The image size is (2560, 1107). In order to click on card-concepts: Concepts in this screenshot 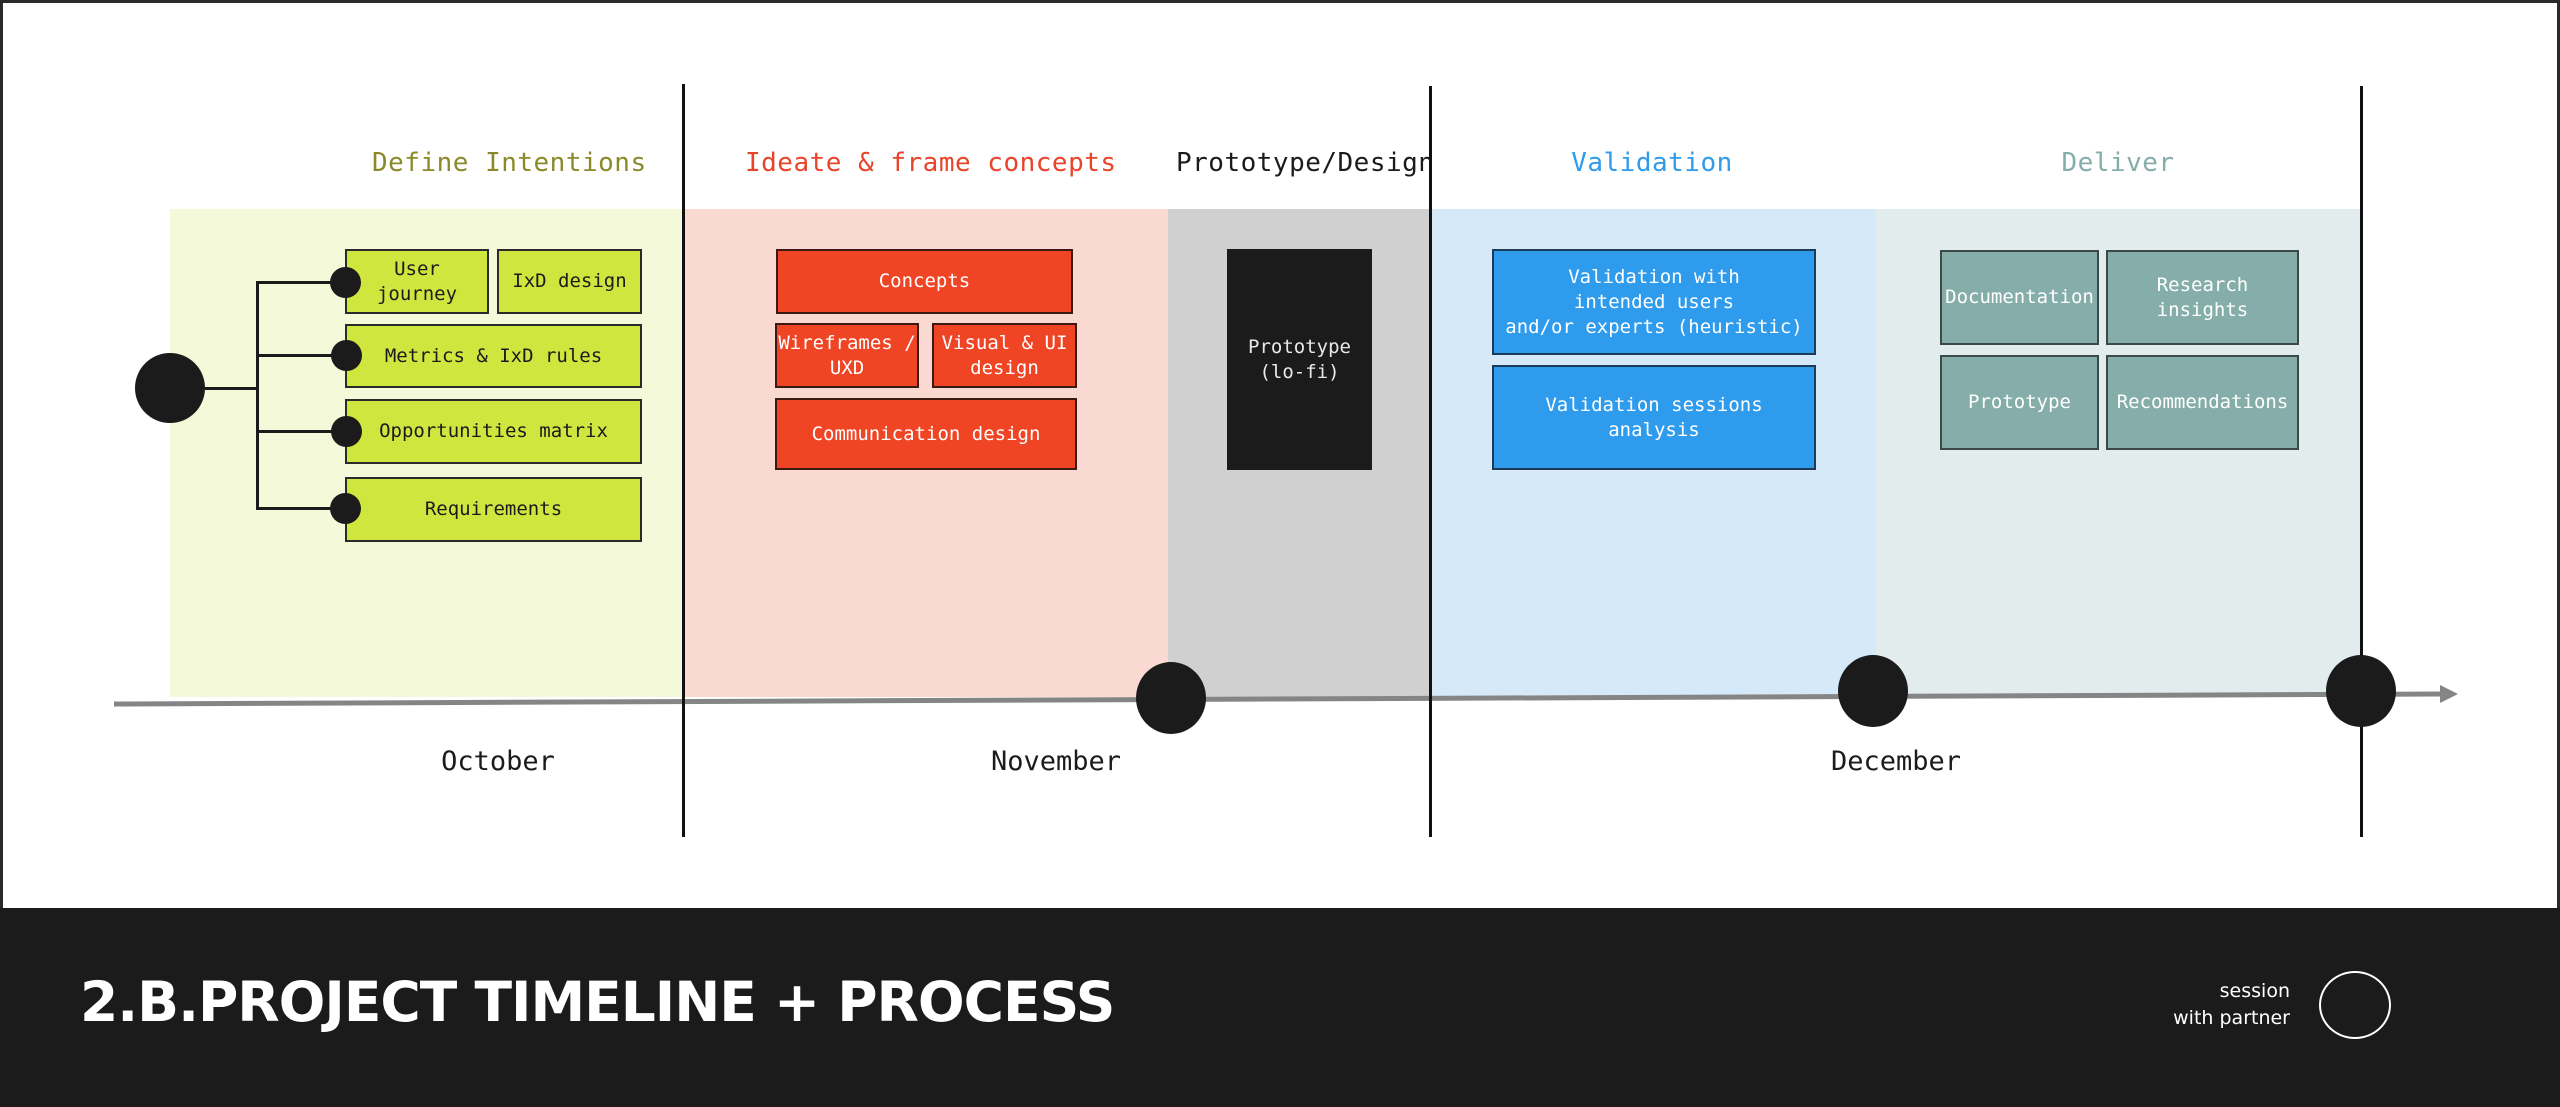, I will do `click(924, 281)`.